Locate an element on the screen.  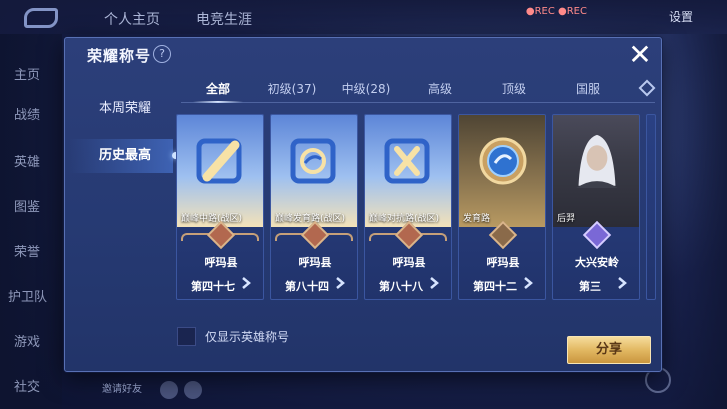
back-logo-icon is located at coordinates (41, 18).